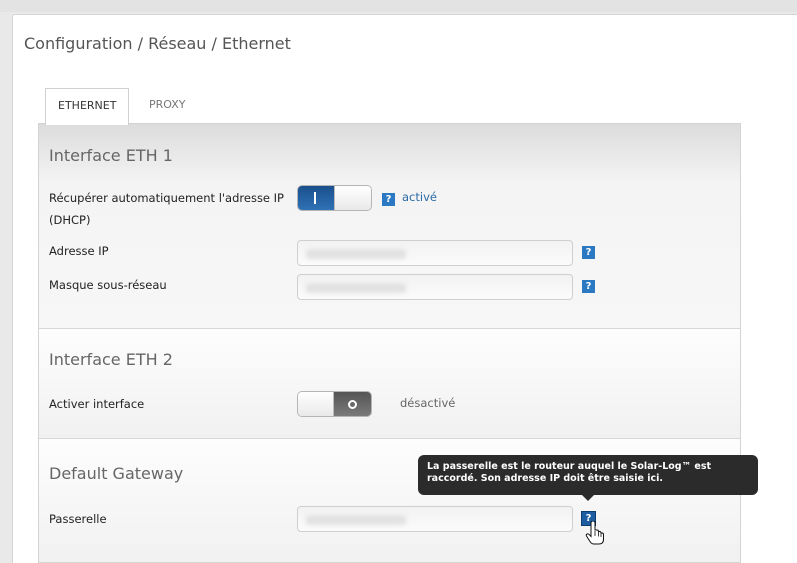 The height and width of the screenshot is (563, 797). I want to click on dhcp-toggle, so click(334, 198).